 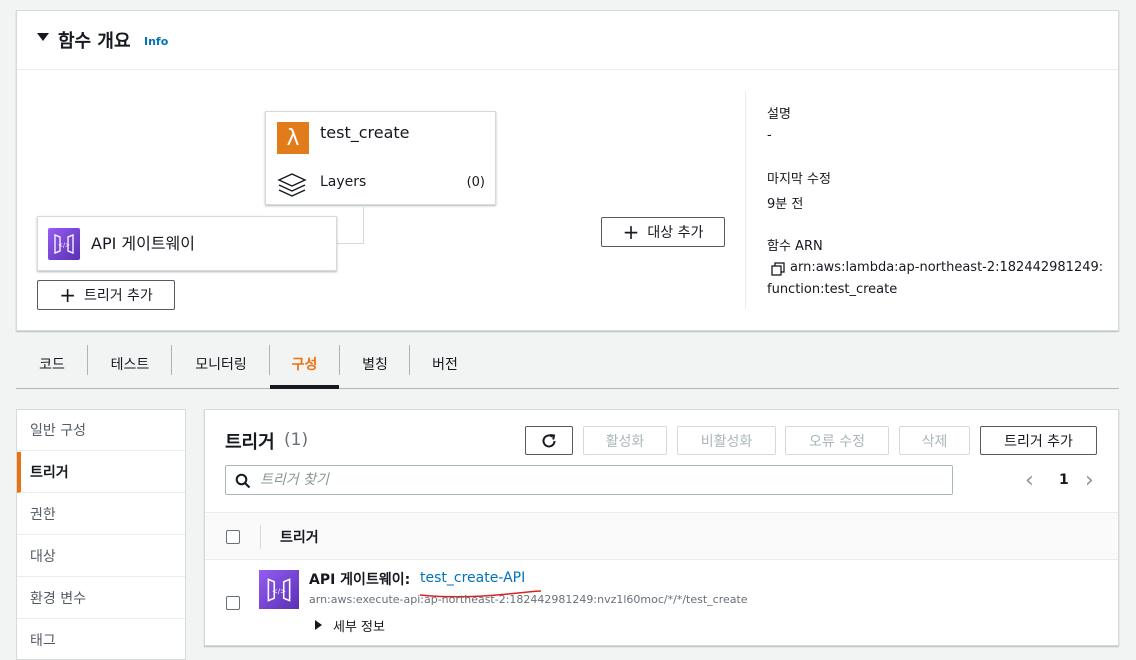 I want to click on column-separator, so click(x=260, y=537).